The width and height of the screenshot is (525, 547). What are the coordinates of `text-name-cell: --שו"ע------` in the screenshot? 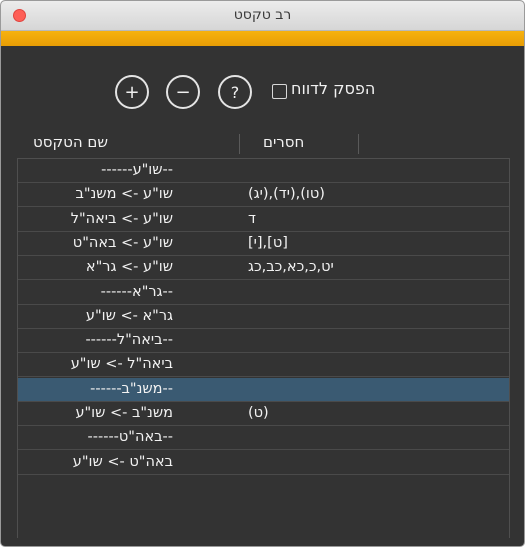 It's located at (137, 170).